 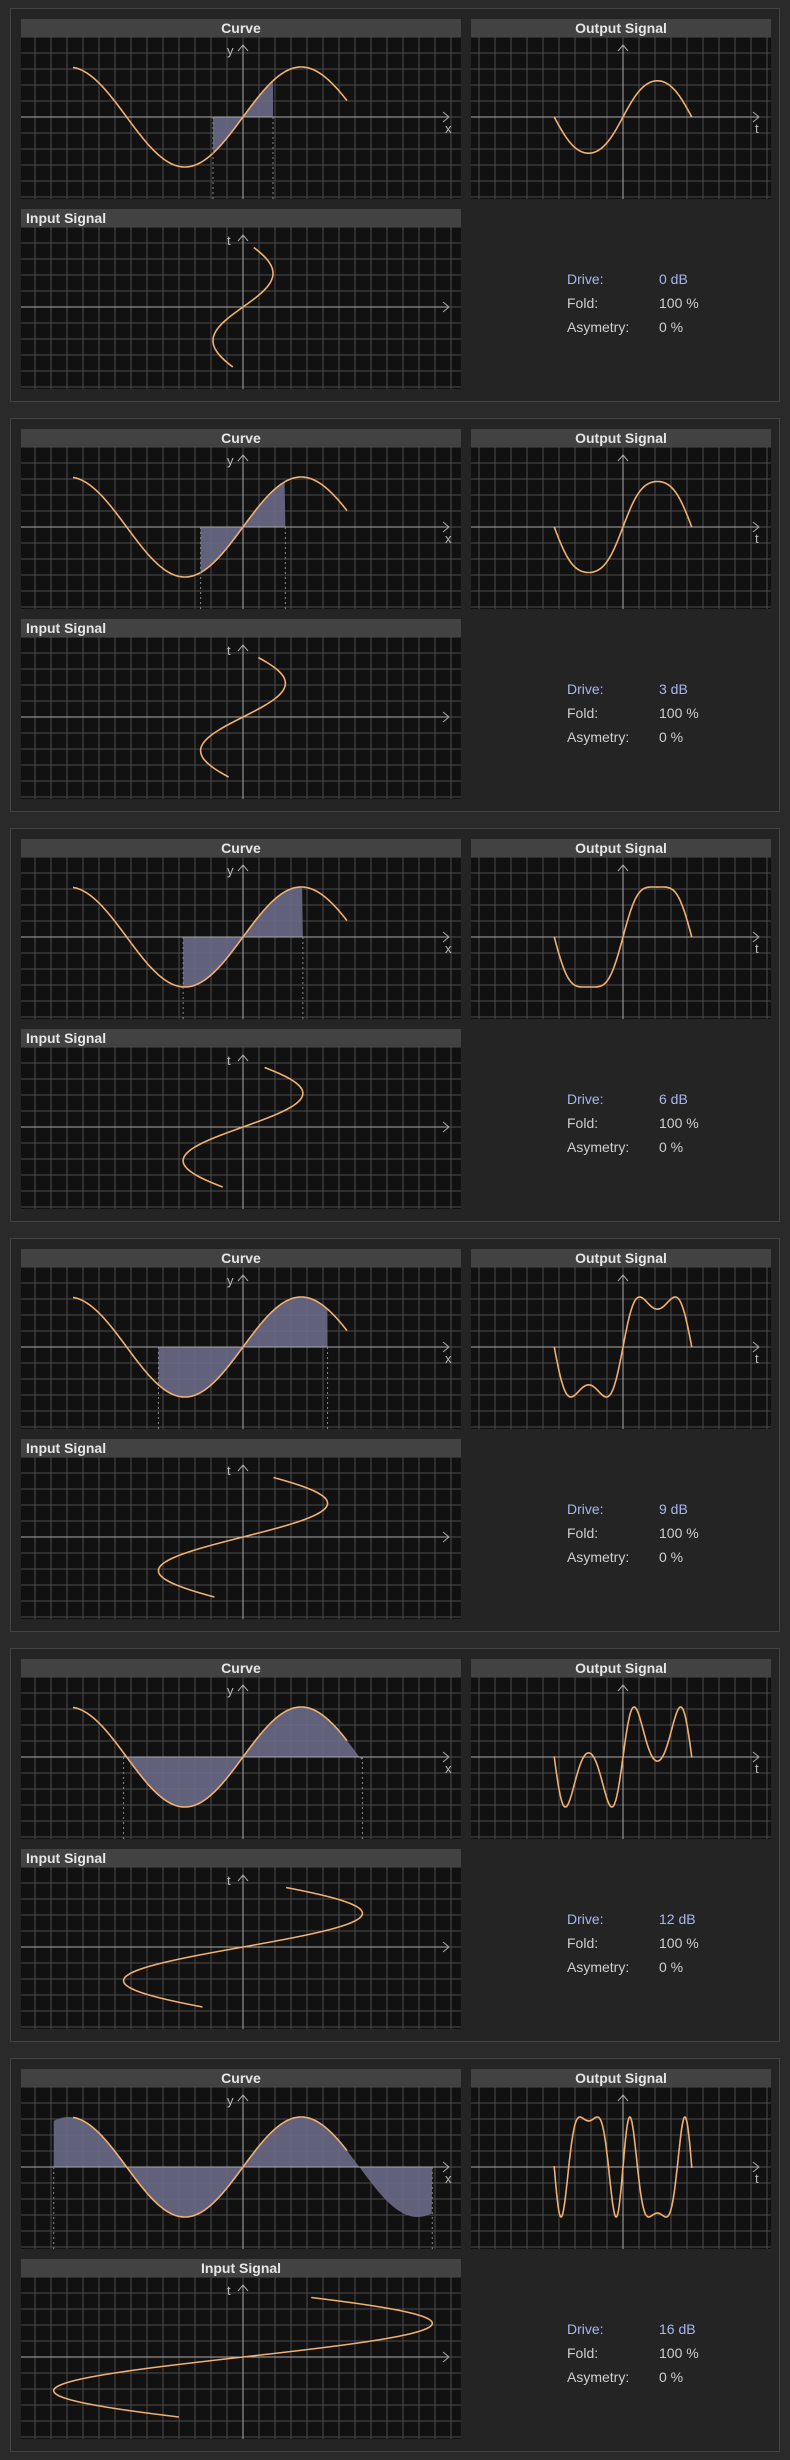 I want to click on drive-value: 9 dB, so click(x=673, y=1509).